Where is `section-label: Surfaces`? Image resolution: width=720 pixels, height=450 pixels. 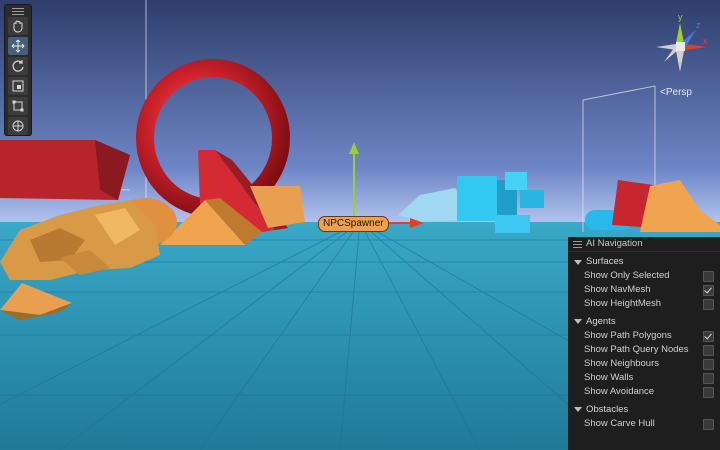
section-label: Surfaces is located at coordinates (605, 261).